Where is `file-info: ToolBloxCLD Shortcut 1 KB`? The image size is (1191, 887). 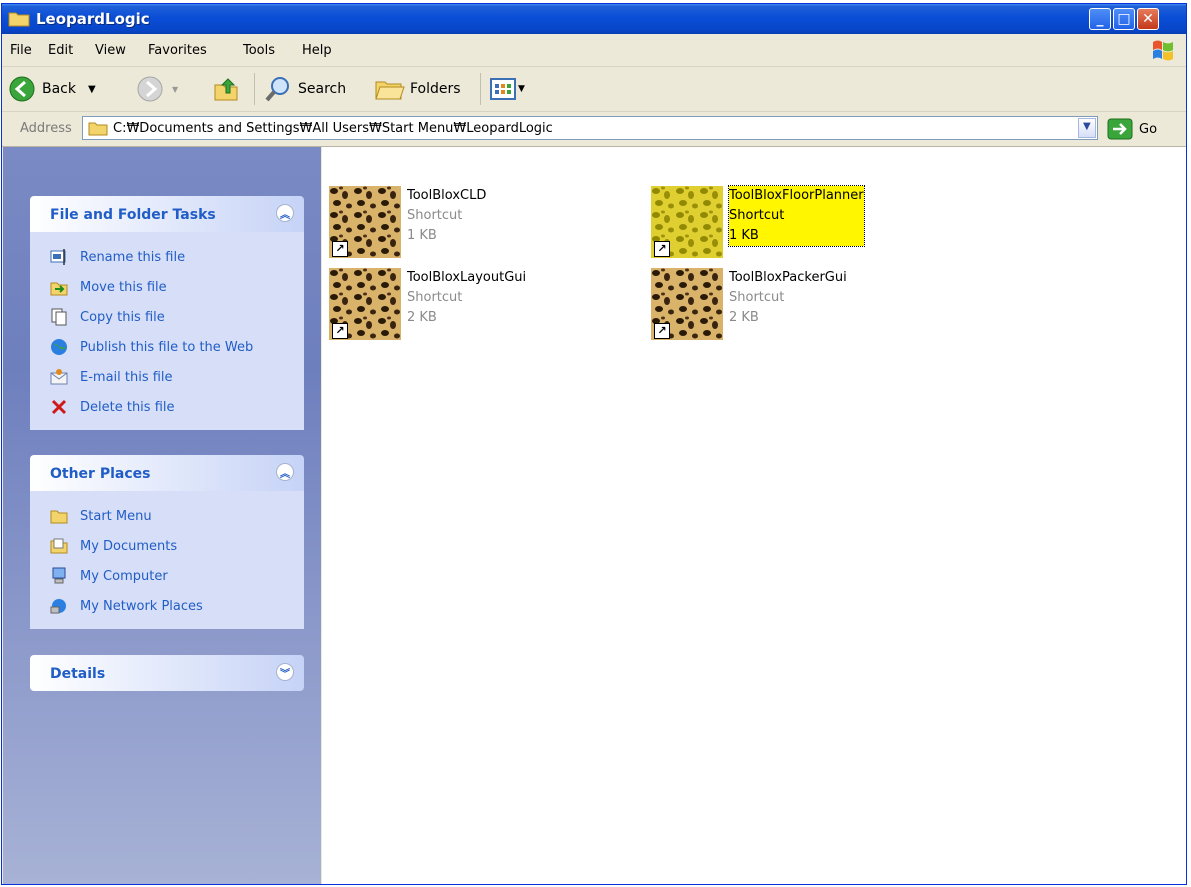
file-info: ToolBloxCLD Shortcut 1 KB is located at coordinates (446, 216).